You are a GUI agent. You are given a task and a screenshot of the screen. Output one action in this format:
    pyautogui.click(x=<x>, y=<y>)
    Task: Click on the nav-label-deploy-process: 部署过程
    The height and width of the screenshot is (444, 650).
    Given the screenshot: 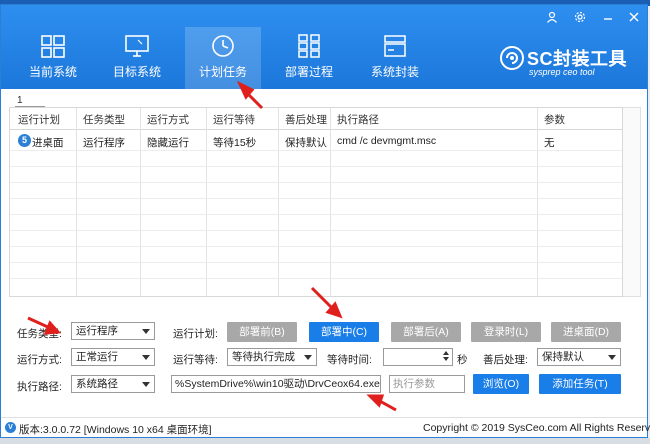 What is the action you would take?
    pyautogui.click(x=308, y=72)
    